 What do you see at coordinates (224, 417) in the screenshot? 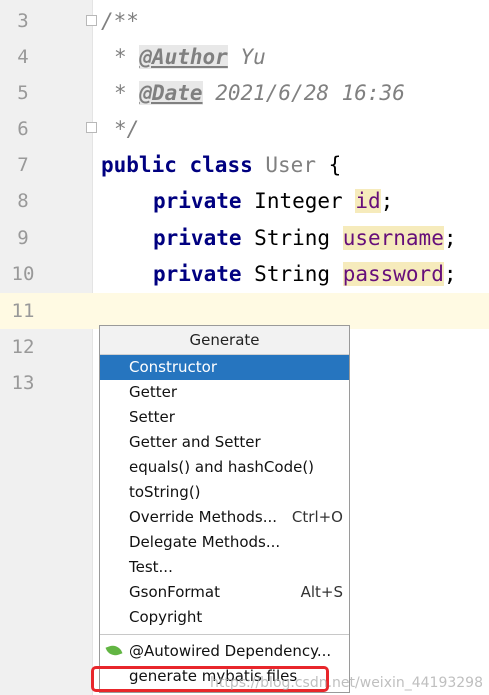
I see `menu-item-setter: Setter` at bounding box center [224, 417].